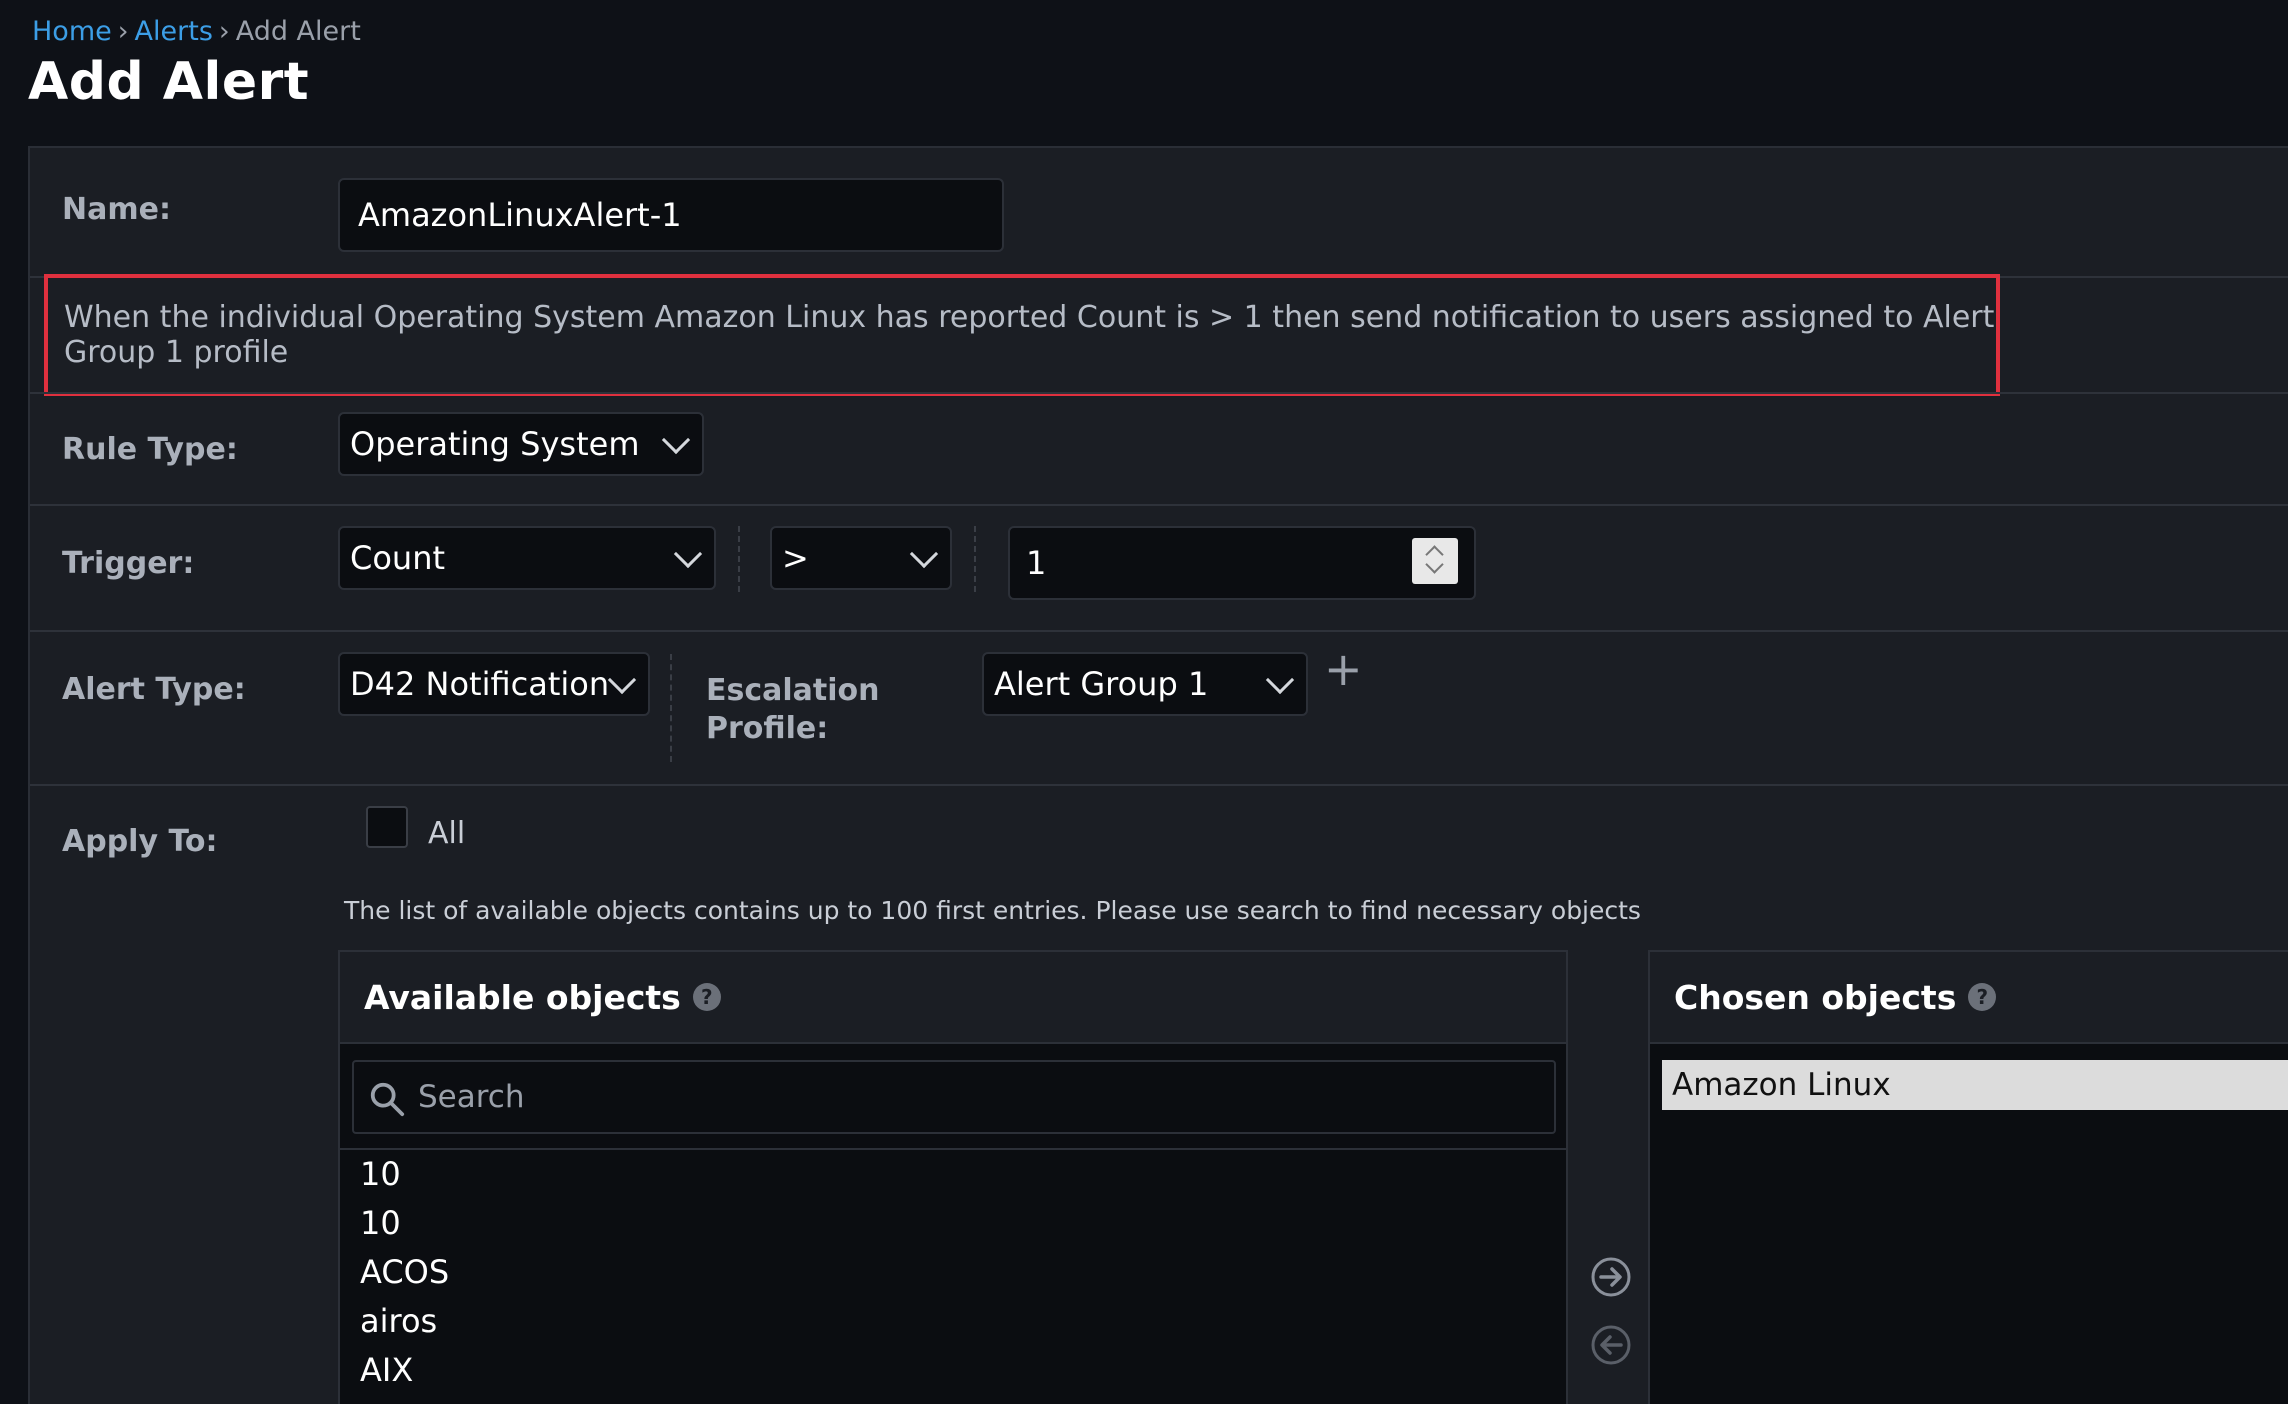 This screenshot has height=1404, width=2288. I want to click on list-item: ACOS, so click(953, 1272).